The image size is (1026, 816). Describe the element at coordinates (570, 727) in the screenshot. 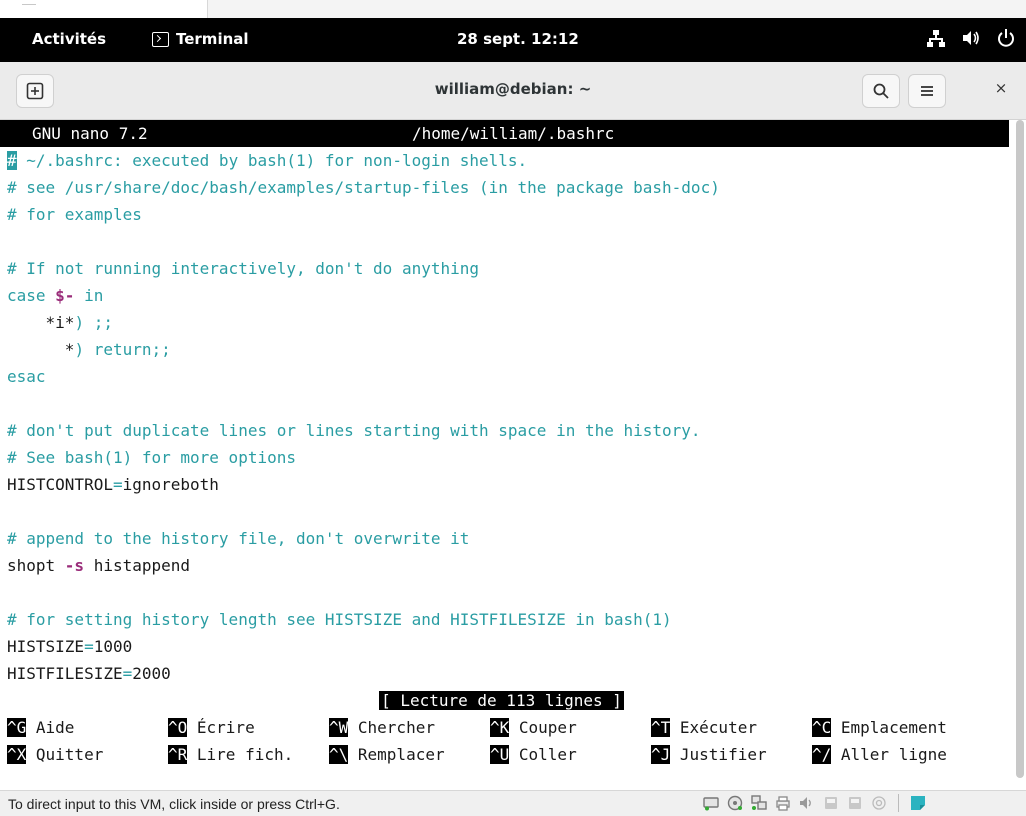

I see `shortcut-cut: ^K Couper` at that location.